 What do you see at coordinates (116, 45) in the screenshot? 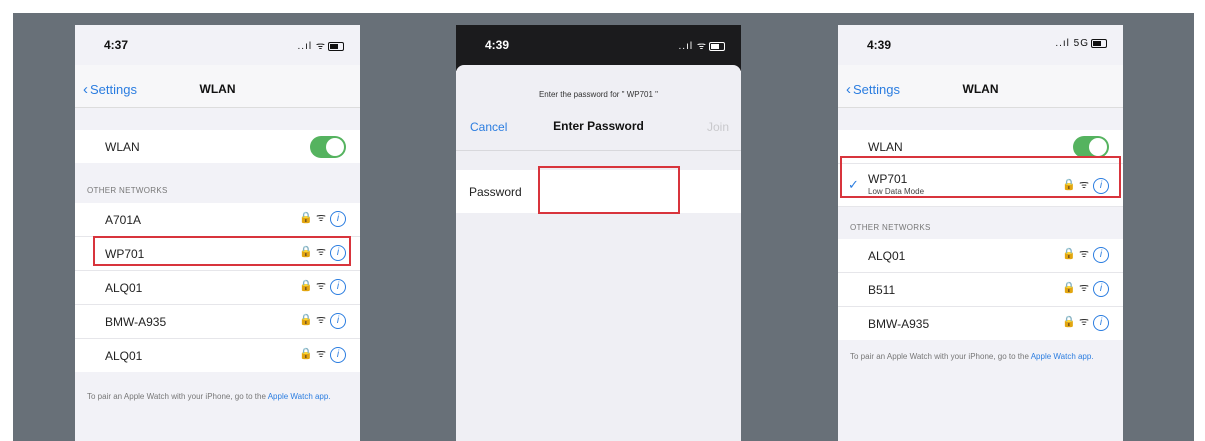
I see `status-time: 4:37` at bounding box center [116, 45].